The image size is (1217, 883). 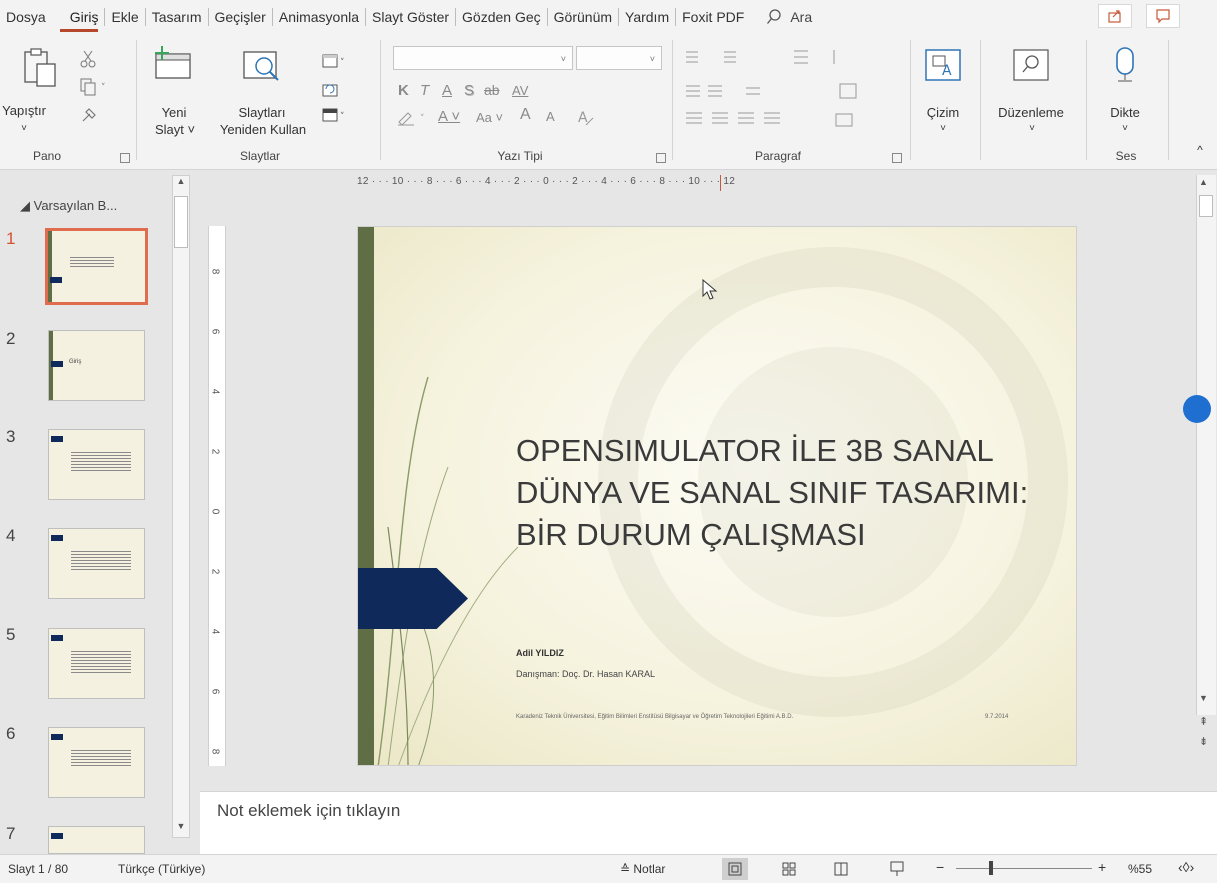 What do you see at coordinates (583, 118) in the screenshot?
I see `svg-text: A` at bounding box center [583, 118].